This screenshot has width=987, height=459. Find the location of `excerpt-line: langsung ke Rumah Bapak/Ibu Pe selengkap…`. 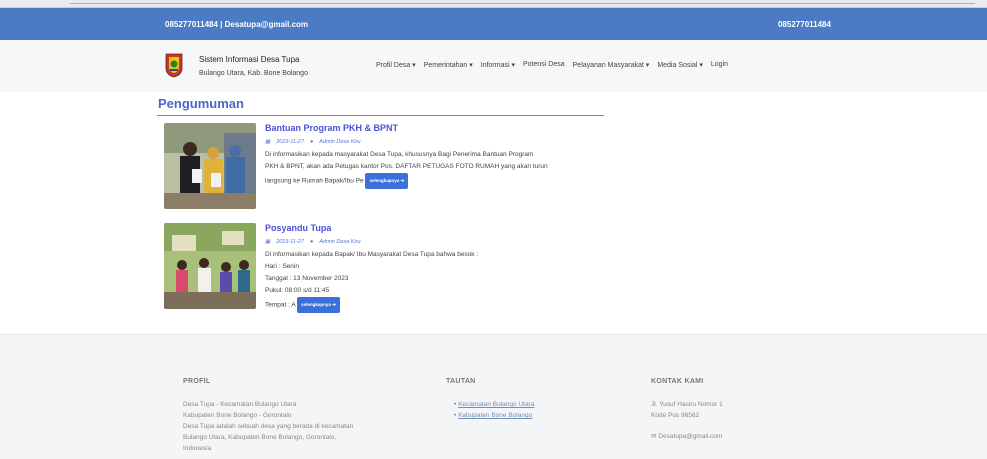

excerpt-line: langsung ke Rumah Bapak/Ibu Pe selengkap… is located at coordinates (435, 181).